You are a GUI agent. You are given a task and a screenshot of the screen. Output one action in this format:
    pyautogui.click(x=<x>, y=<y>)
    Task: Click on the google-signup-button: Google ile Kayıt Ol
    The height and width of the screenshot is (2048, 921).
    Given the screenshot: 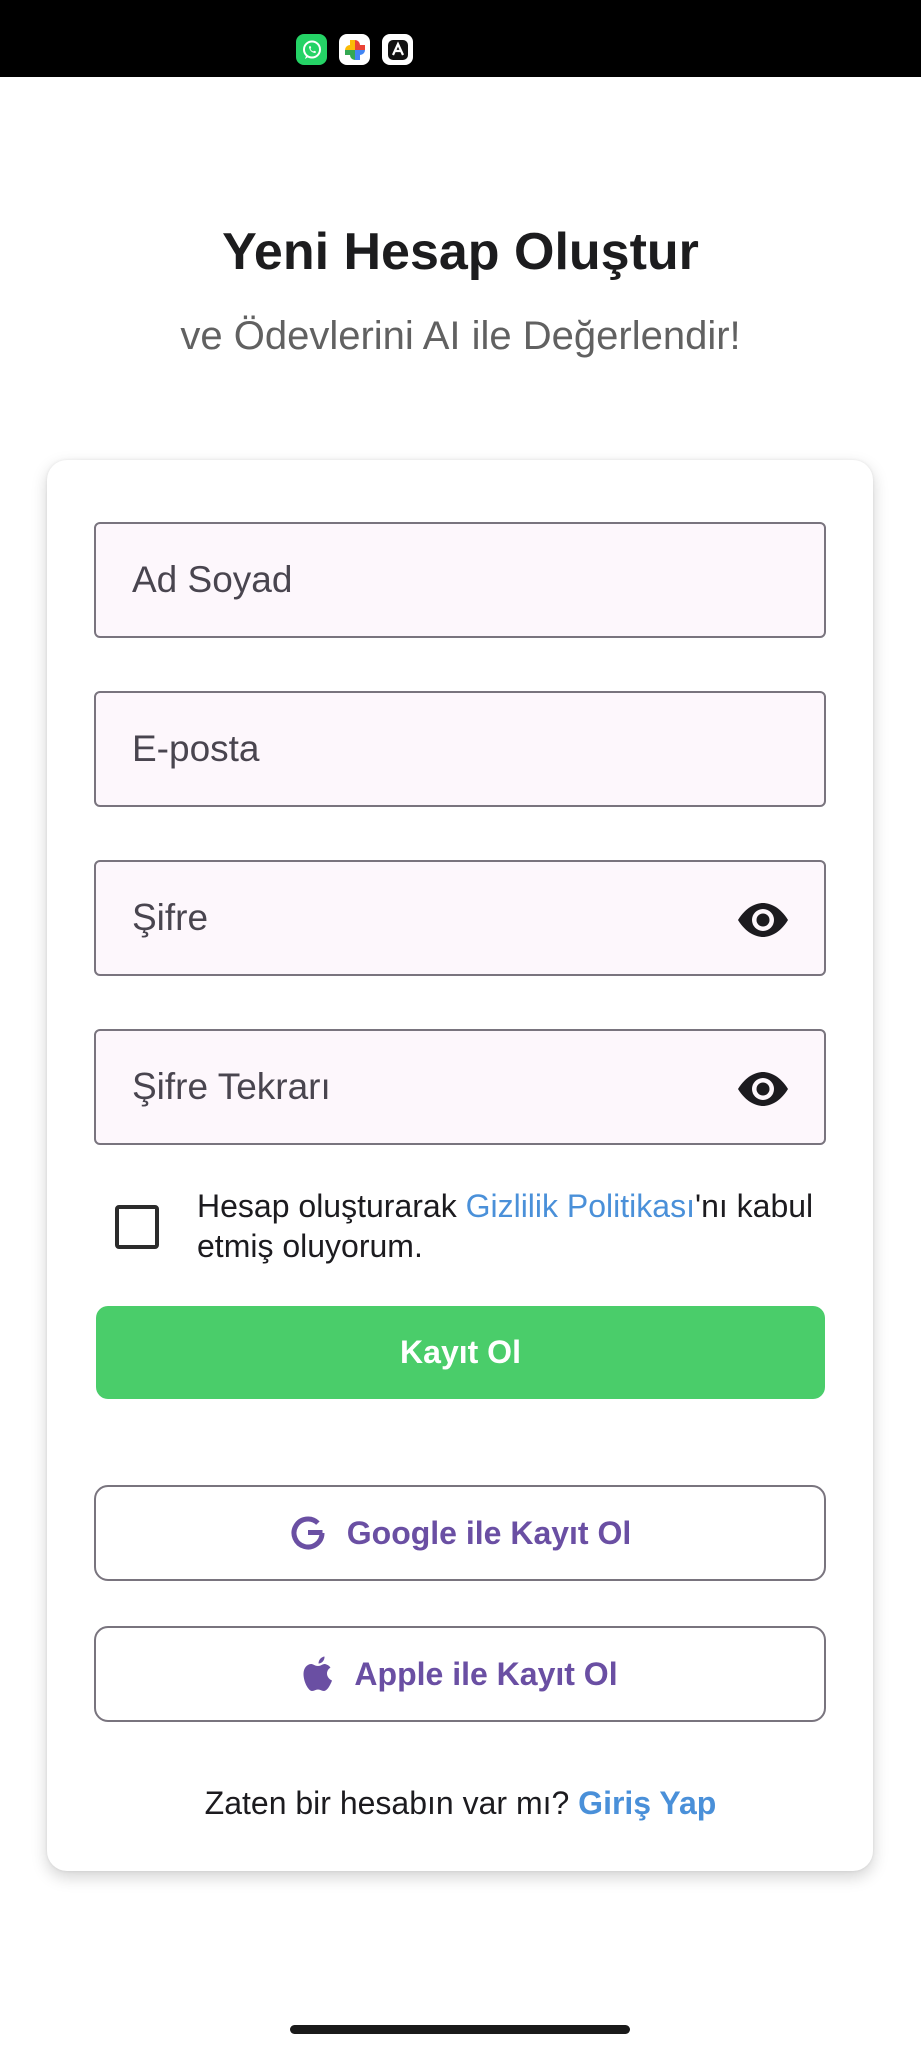 What is the action you would take?
    pyautogui.click(x=460, y=1533)
    